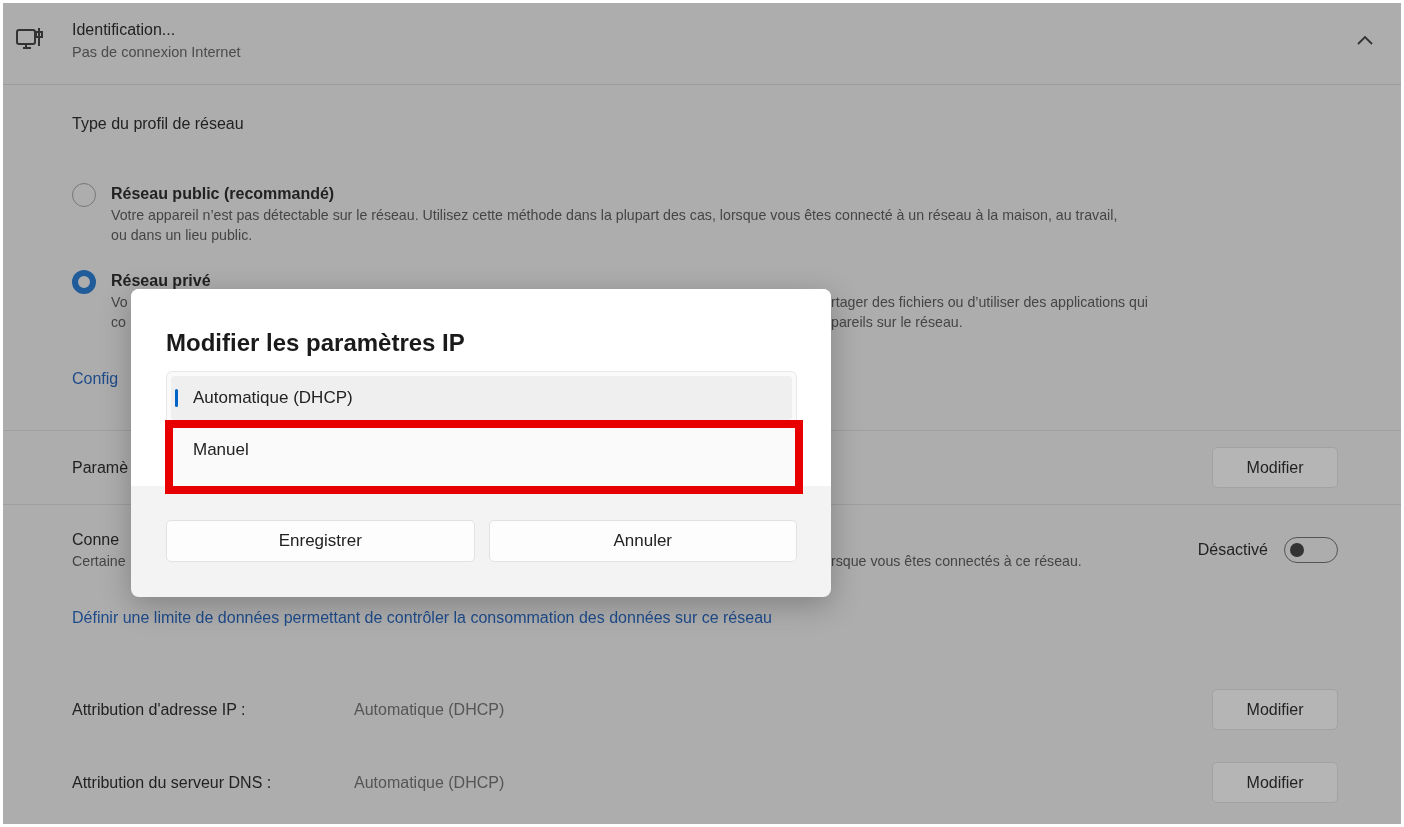  Describe the element at coordinates (161, 281) in the screenshot. I see `option-title: Réseau privé` at that location.